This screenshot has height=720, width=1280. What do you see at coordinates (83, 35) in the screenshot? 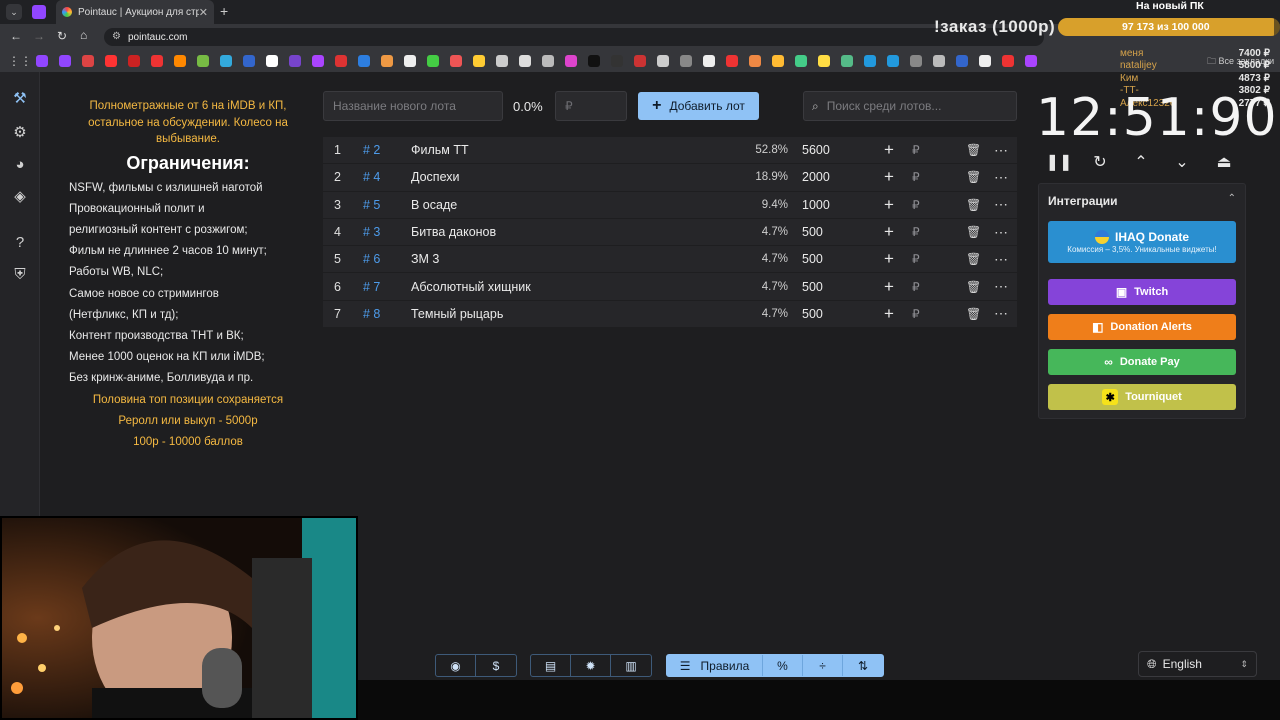
I see `home-icon: ⌂` at bounding box center [83, 35].